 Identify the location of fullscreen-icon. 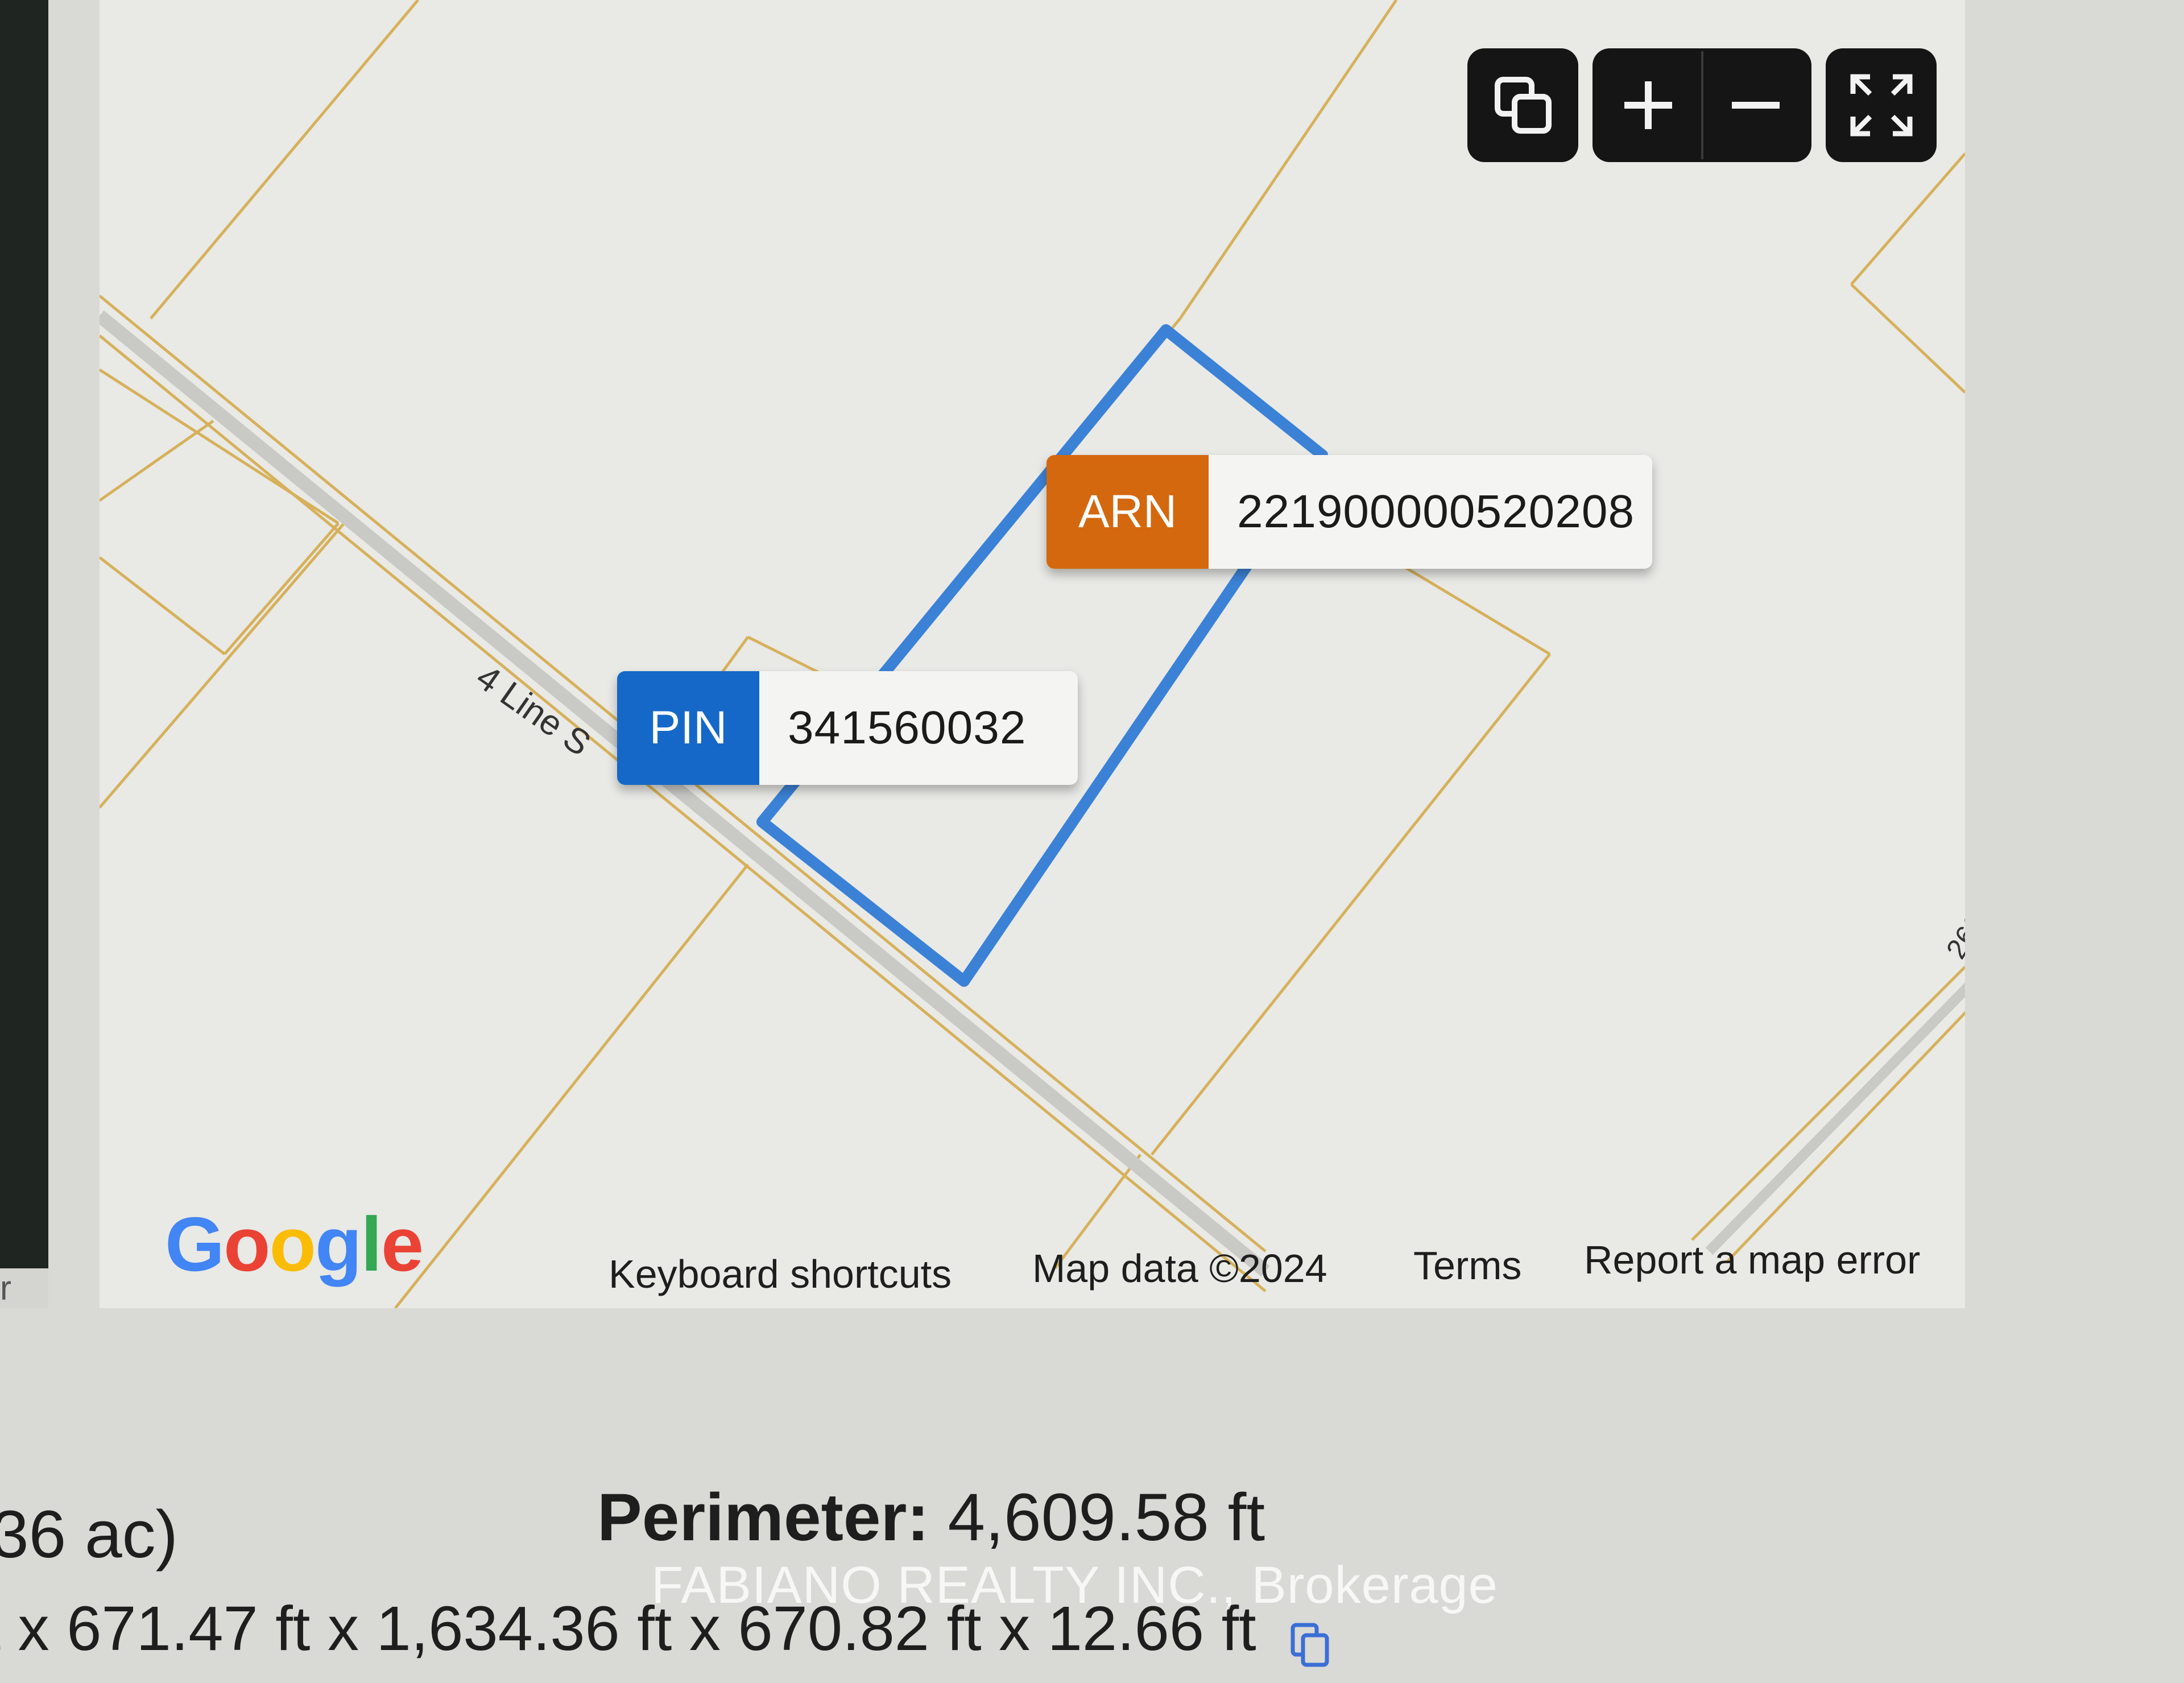
(1881, 105).